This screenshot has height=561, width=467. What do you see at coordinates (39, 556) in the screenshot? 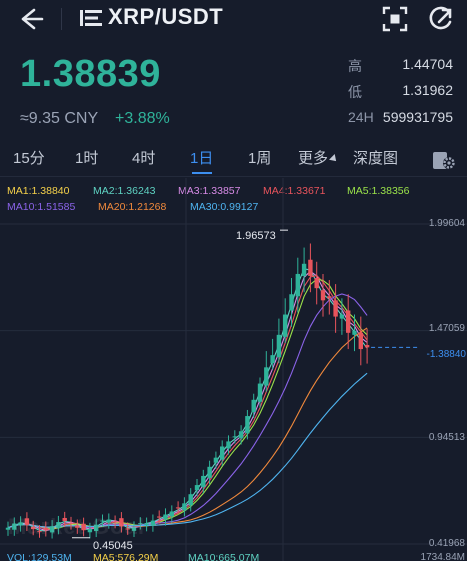
I see `volume-label: VOL:129.53M` at bounding box center [39, 556].